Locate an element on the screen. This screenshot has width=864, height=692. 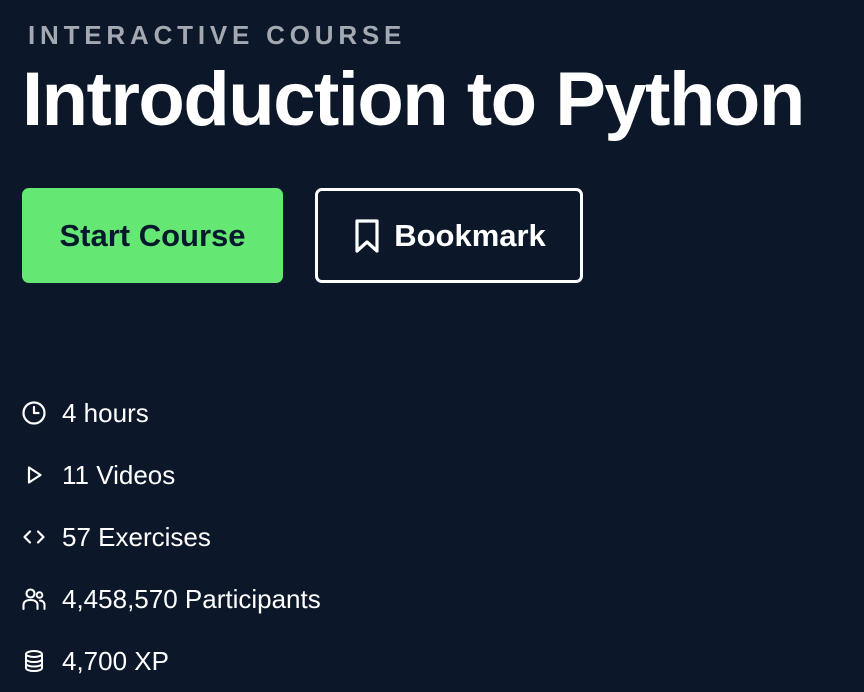
code-icon is located at coordinates (34, 537).